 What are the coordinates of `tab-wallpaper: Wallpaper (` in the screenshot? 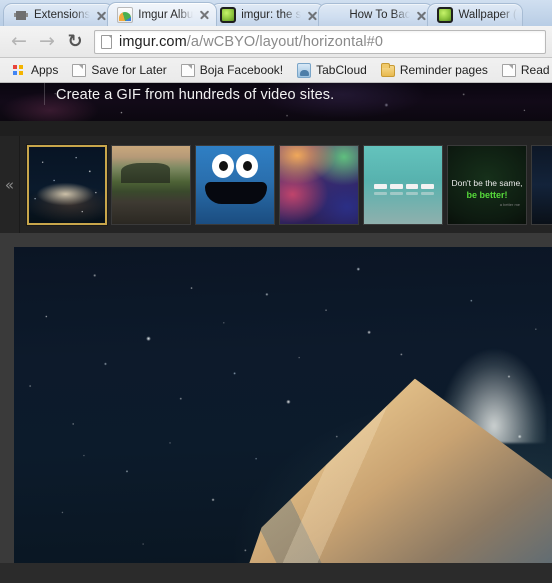 It's located at (475, 14).